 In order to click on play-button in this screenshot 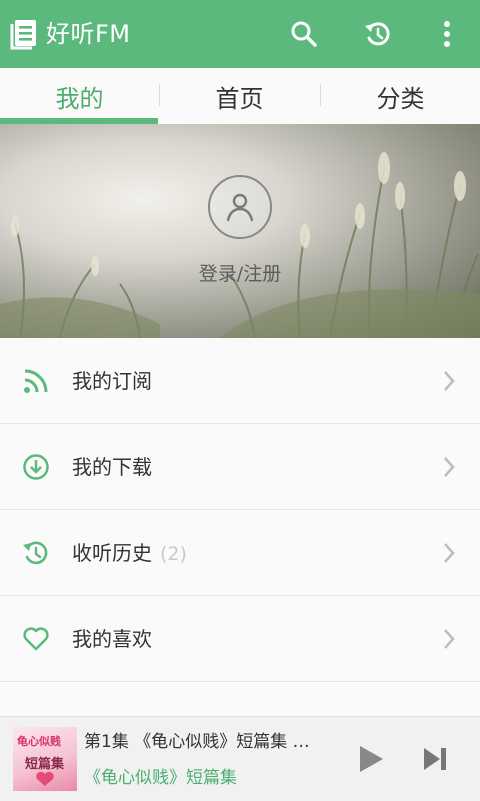, I will do `click(371, 759)`.